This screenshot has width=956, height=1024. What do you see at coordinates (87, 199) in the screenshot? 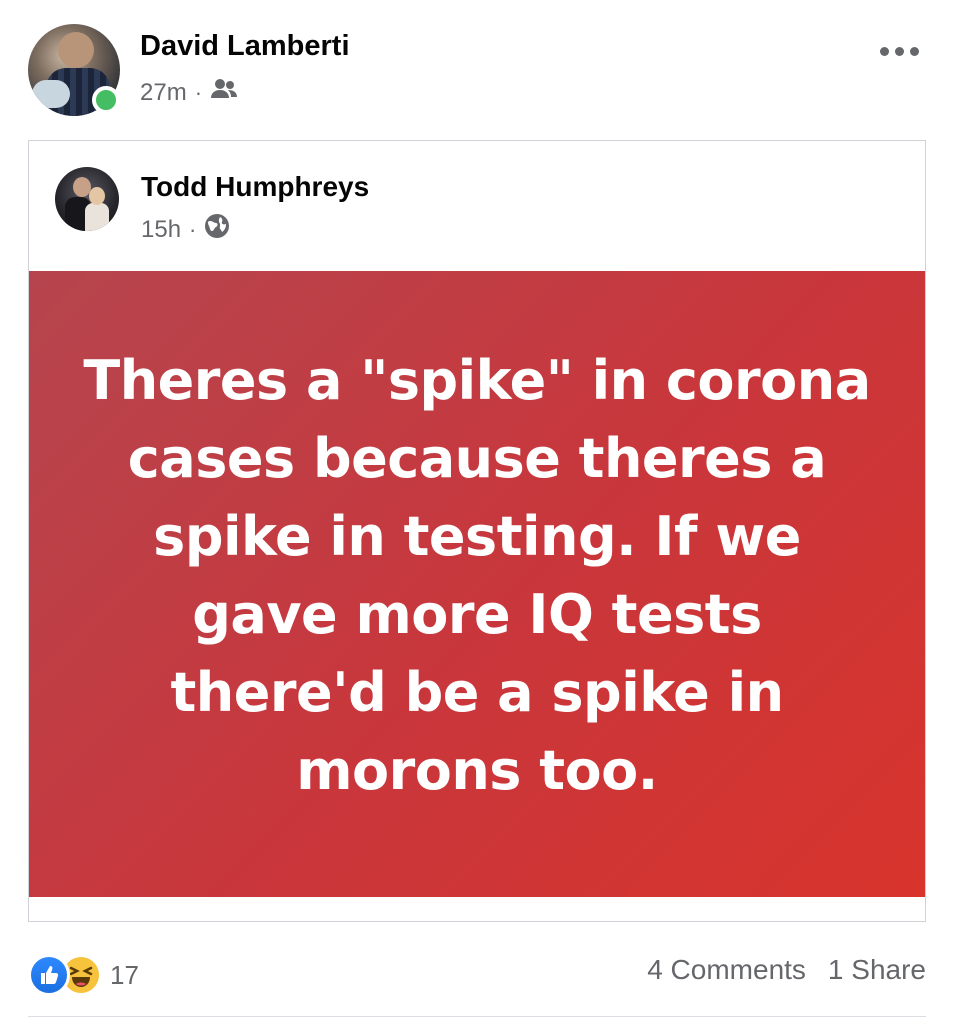
I see `shared-author-avatar` at bounding box center [87, 199].